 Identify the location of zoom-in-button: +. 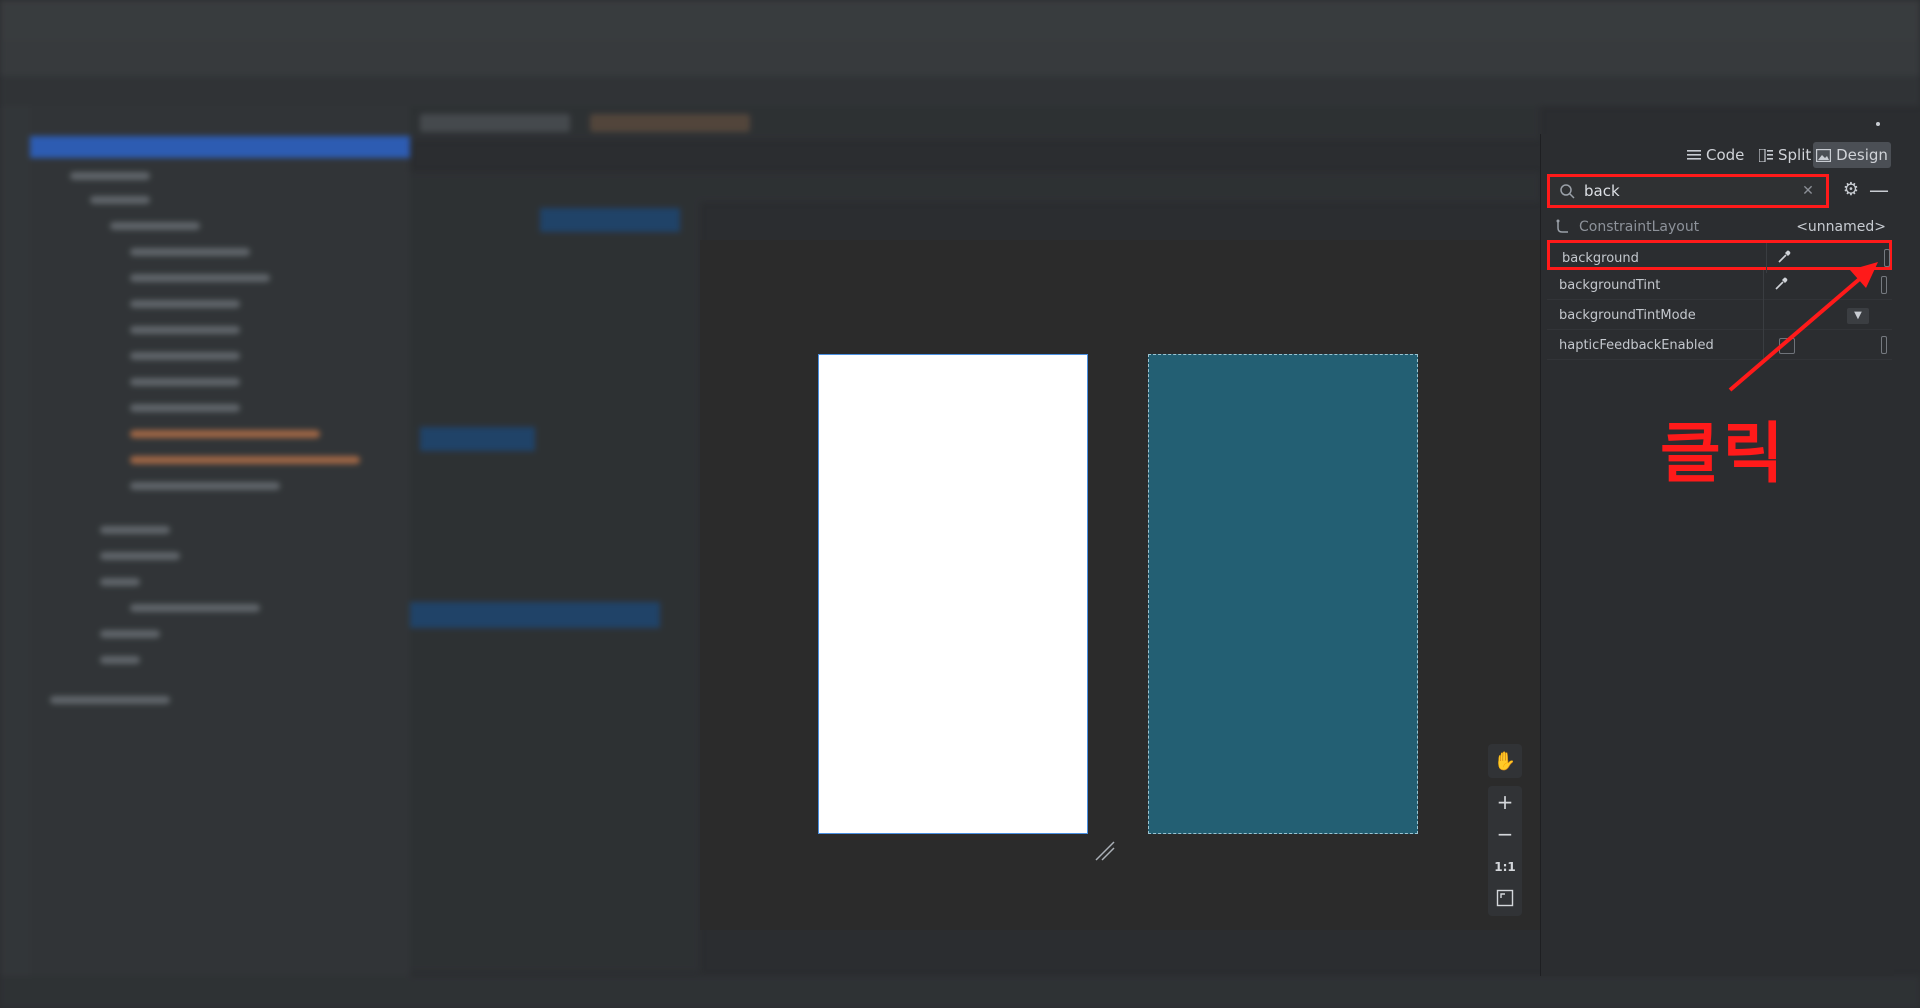
(1505, 802).